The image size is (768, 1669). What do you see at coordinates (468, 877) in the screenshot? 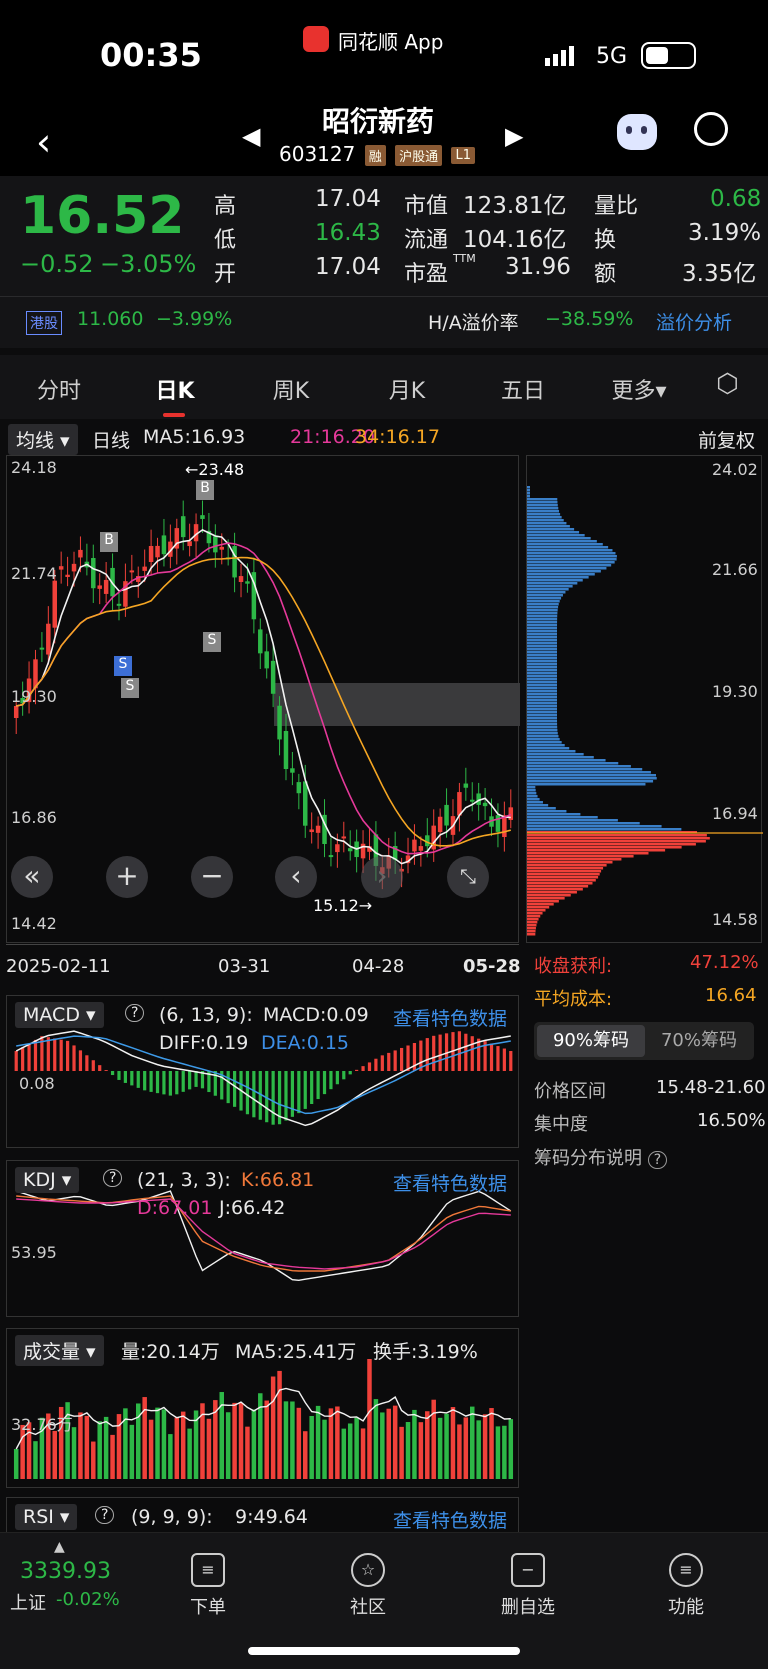
I see `fullscreen-icon: ⤡` at bounding box center [468, 877].